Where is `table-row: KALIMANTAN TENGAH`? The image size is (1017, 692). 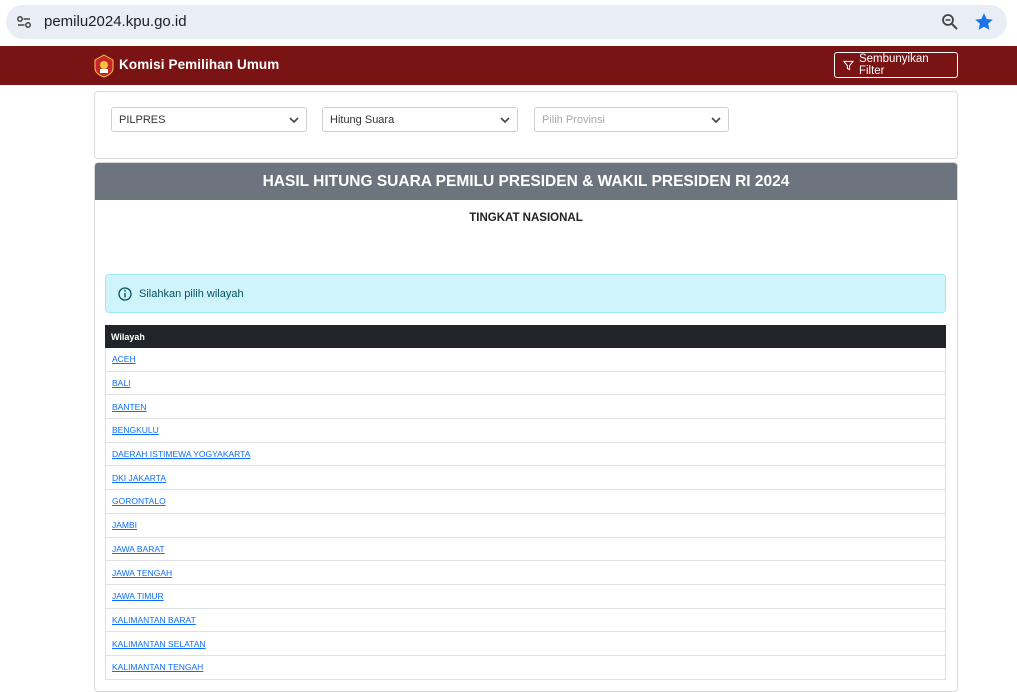
table-row: KALIMANTAN TENGAH is located at coordinates (525, 667).